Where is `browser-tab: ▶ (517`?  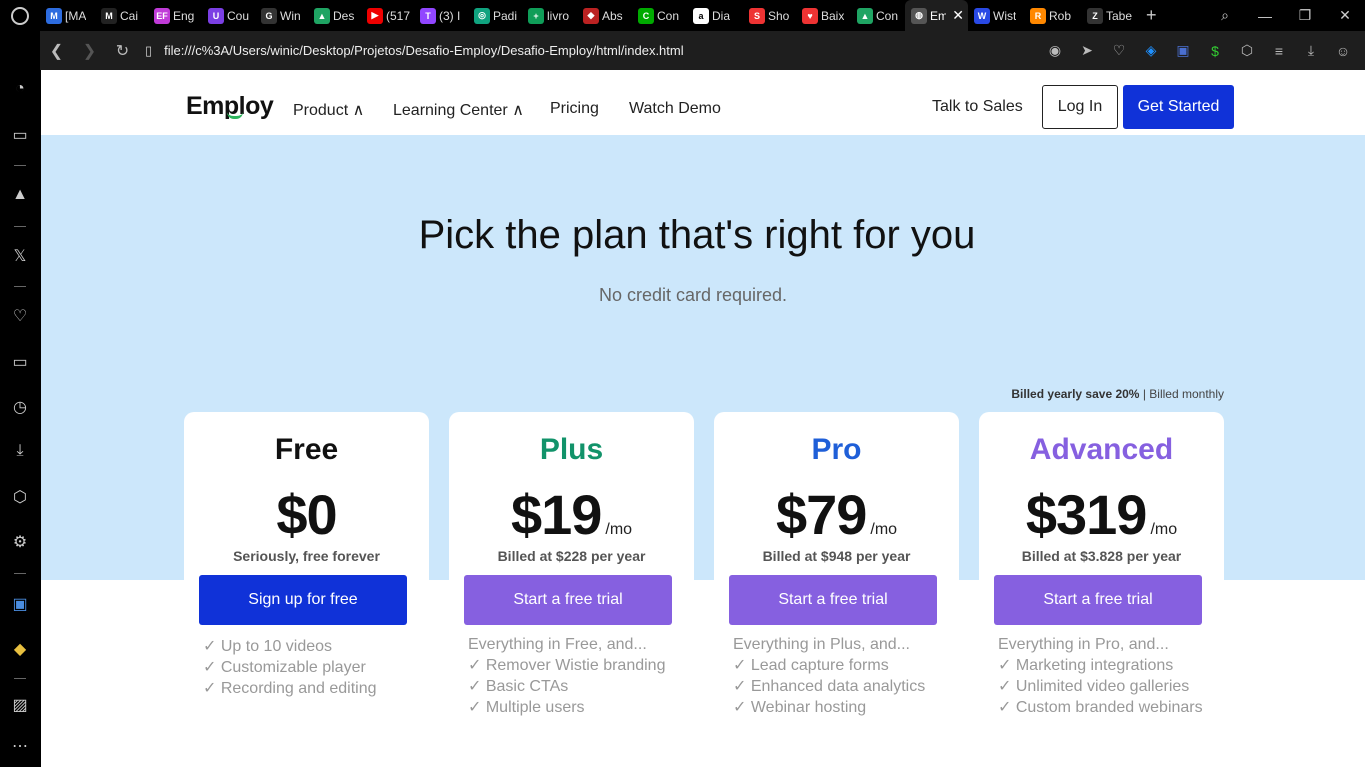
browser-tab: ▶ (517 is located at coordinates (387, 15).